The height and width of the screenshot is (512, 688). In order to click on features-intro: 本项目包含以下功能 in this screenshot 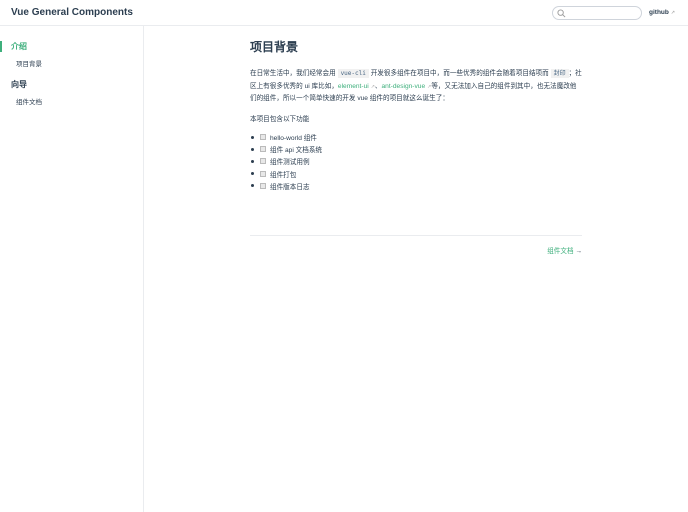, I will do `click(280, 119)`.